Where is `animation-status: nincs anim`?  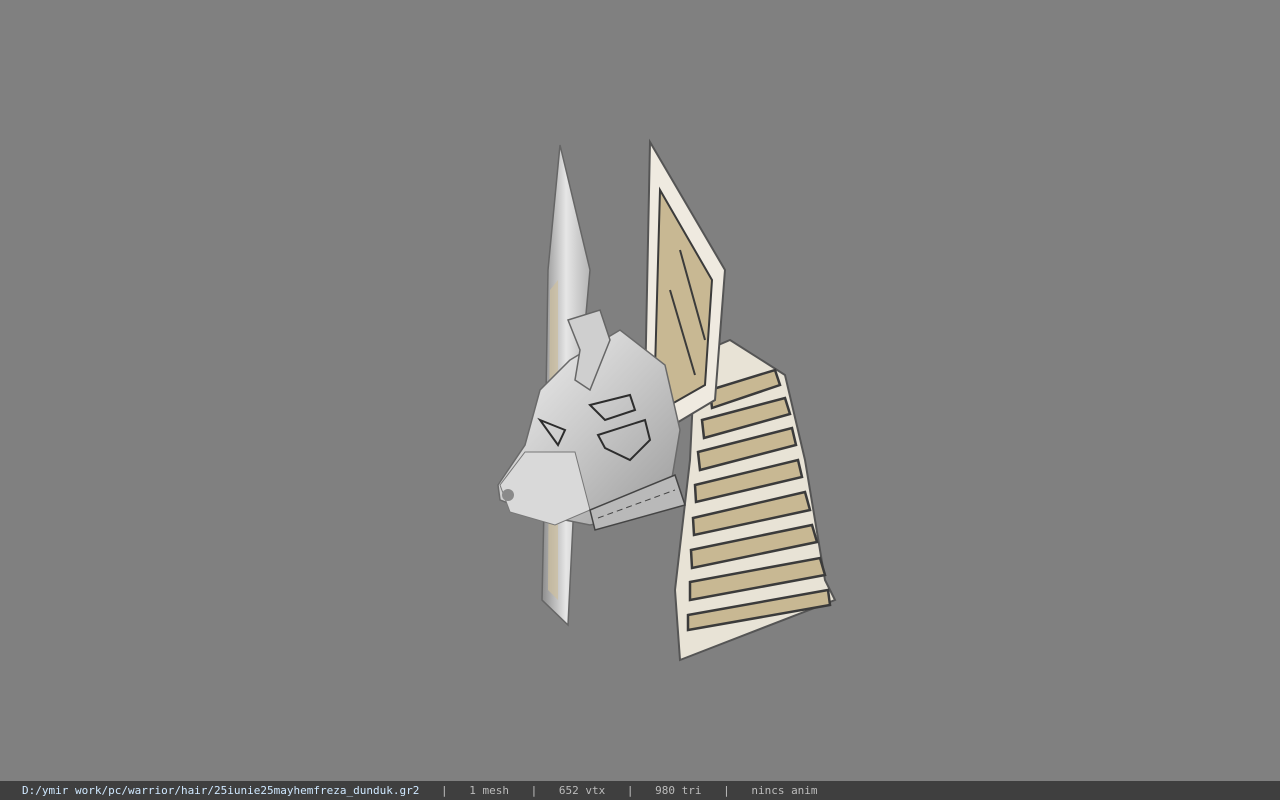
animation-status: nincs anim is located at coordinates (784, 790).